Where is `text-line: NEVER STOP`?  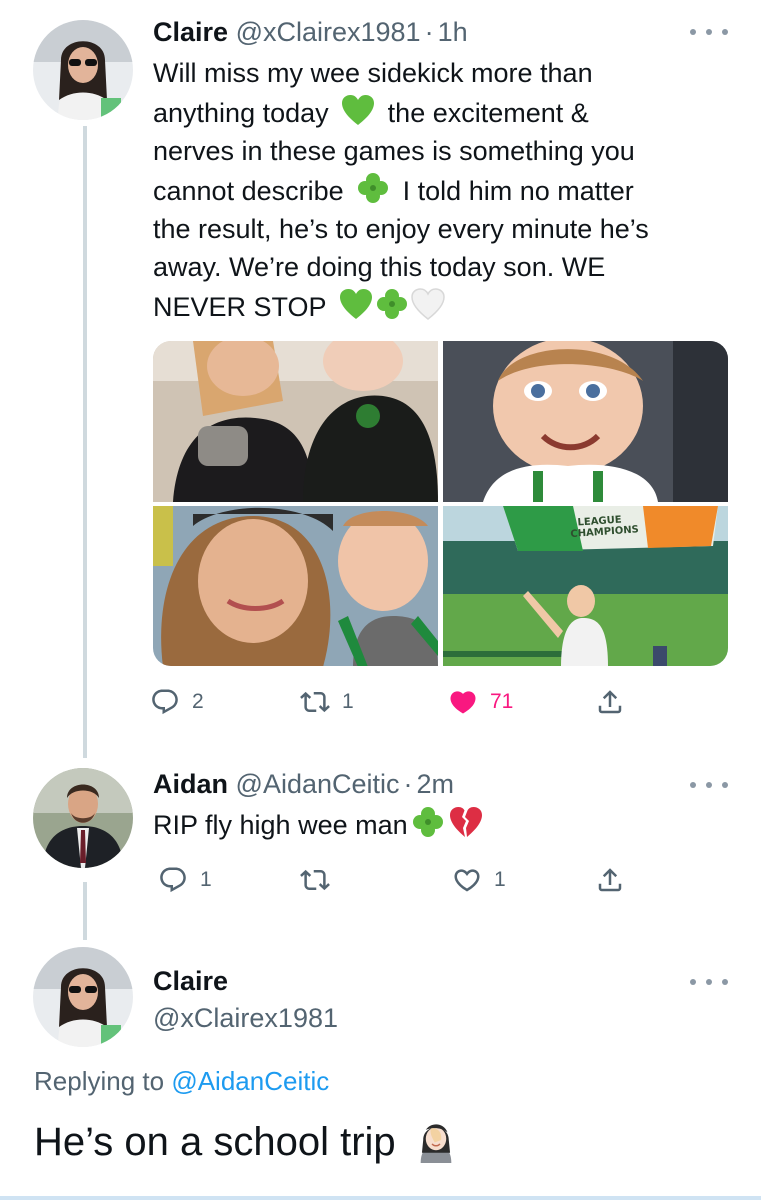 text-line: NEVER STOP is located at coordinates (448, 306).